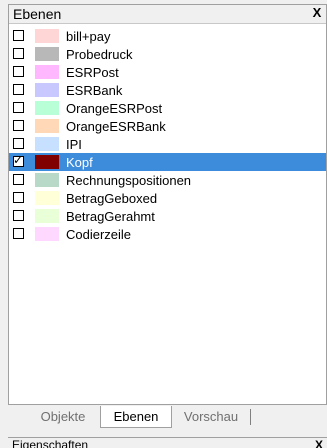 The width and height of the screenshot is (327, 448). Describe the element at coordinates (167, 126) in the screenshot. I see `layer-row: OrangeESRBank` at that location.